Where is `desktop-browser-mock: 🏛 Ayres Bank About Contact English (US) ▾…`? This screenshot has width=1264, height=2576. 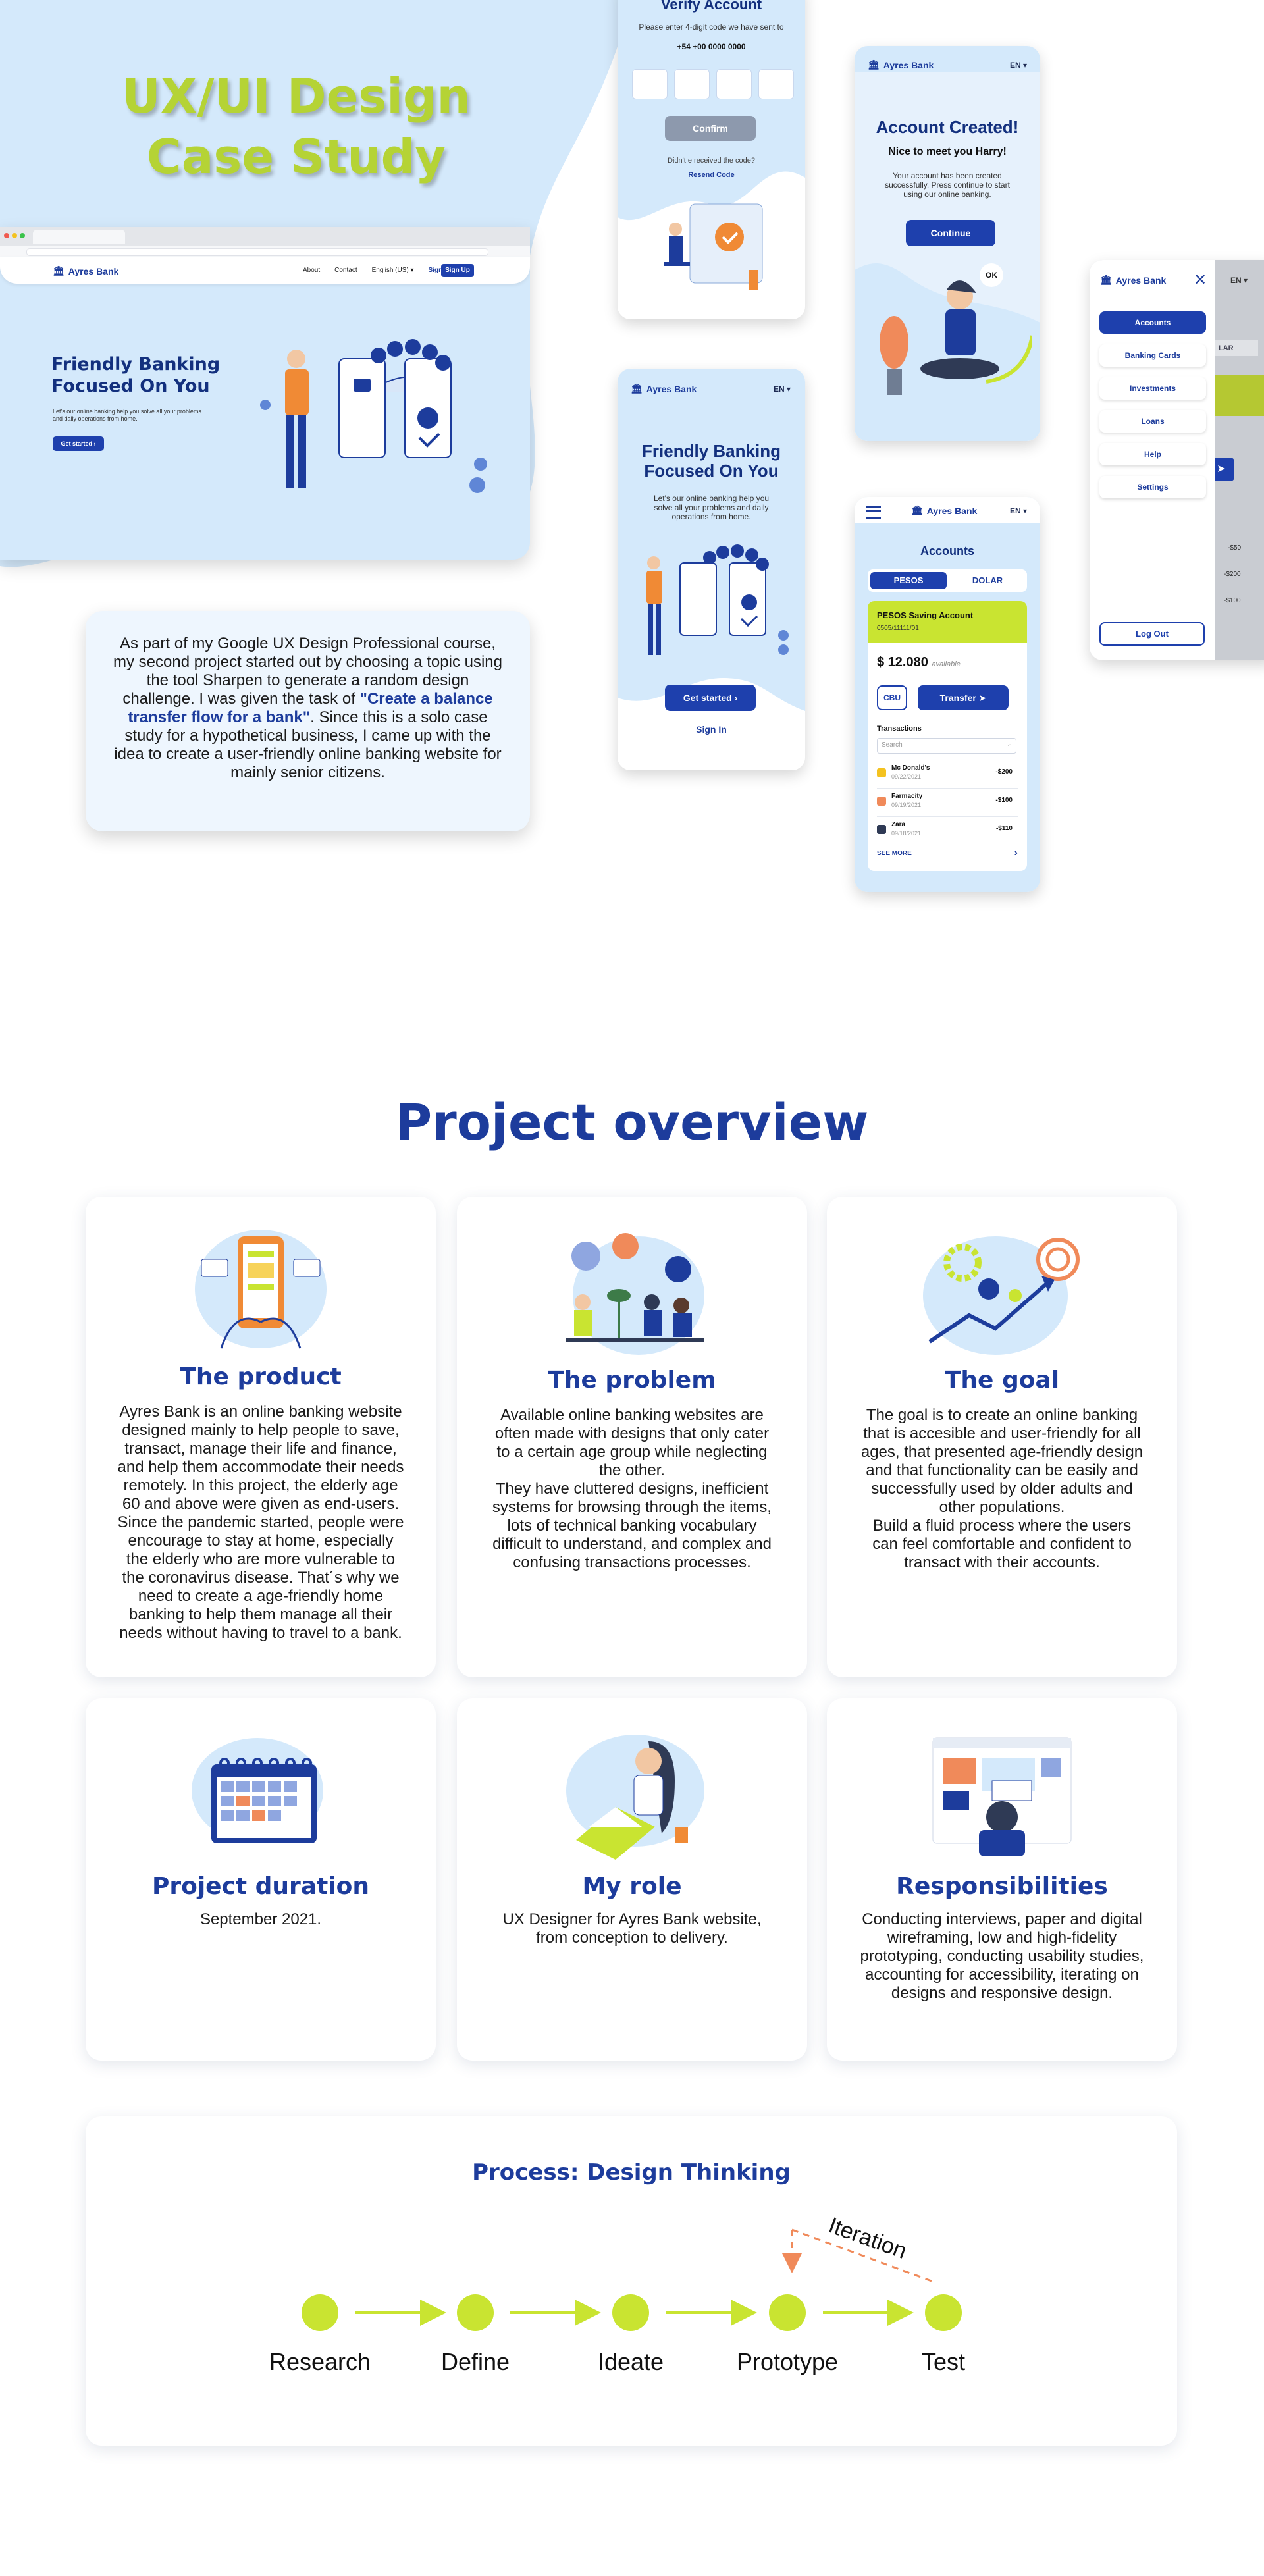
desktop-browser-mock: 🏛 Ayres Bank About Contact English (US) ▾… is located at coordinates (265, 393).